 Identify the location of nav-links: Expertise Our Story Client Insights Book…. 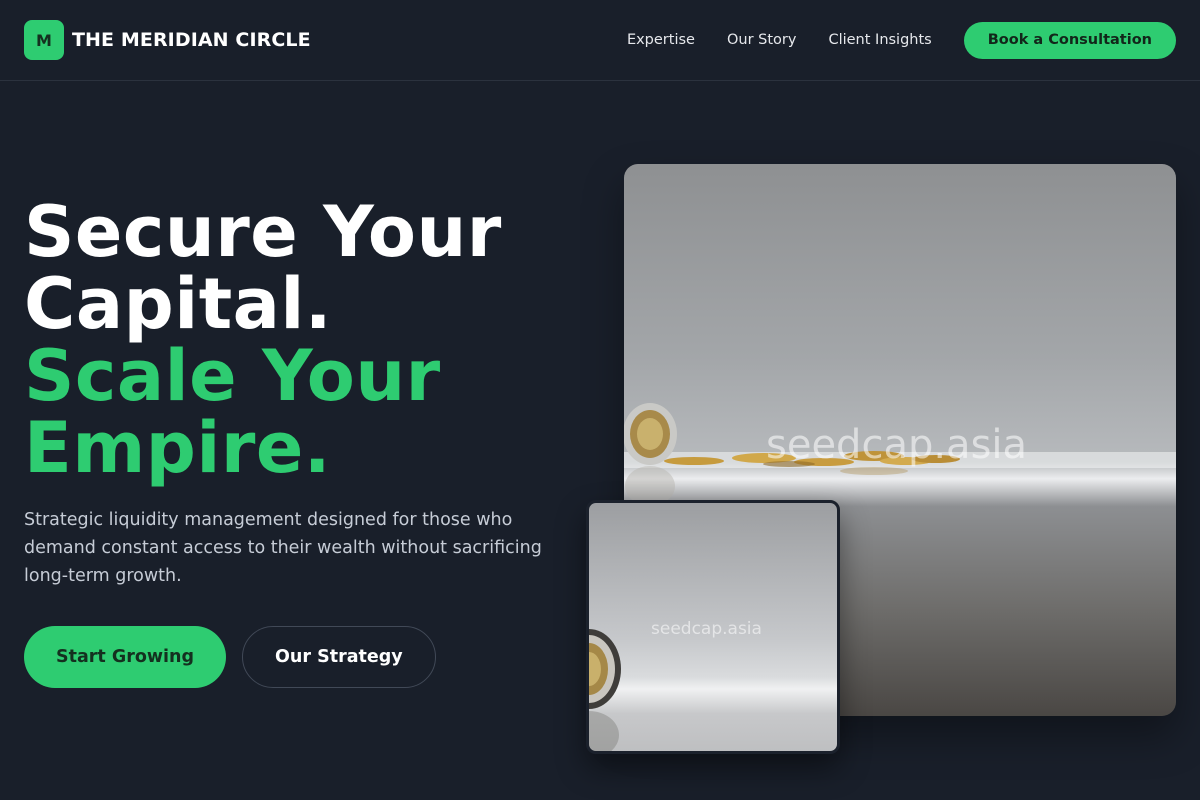
(901, 40).